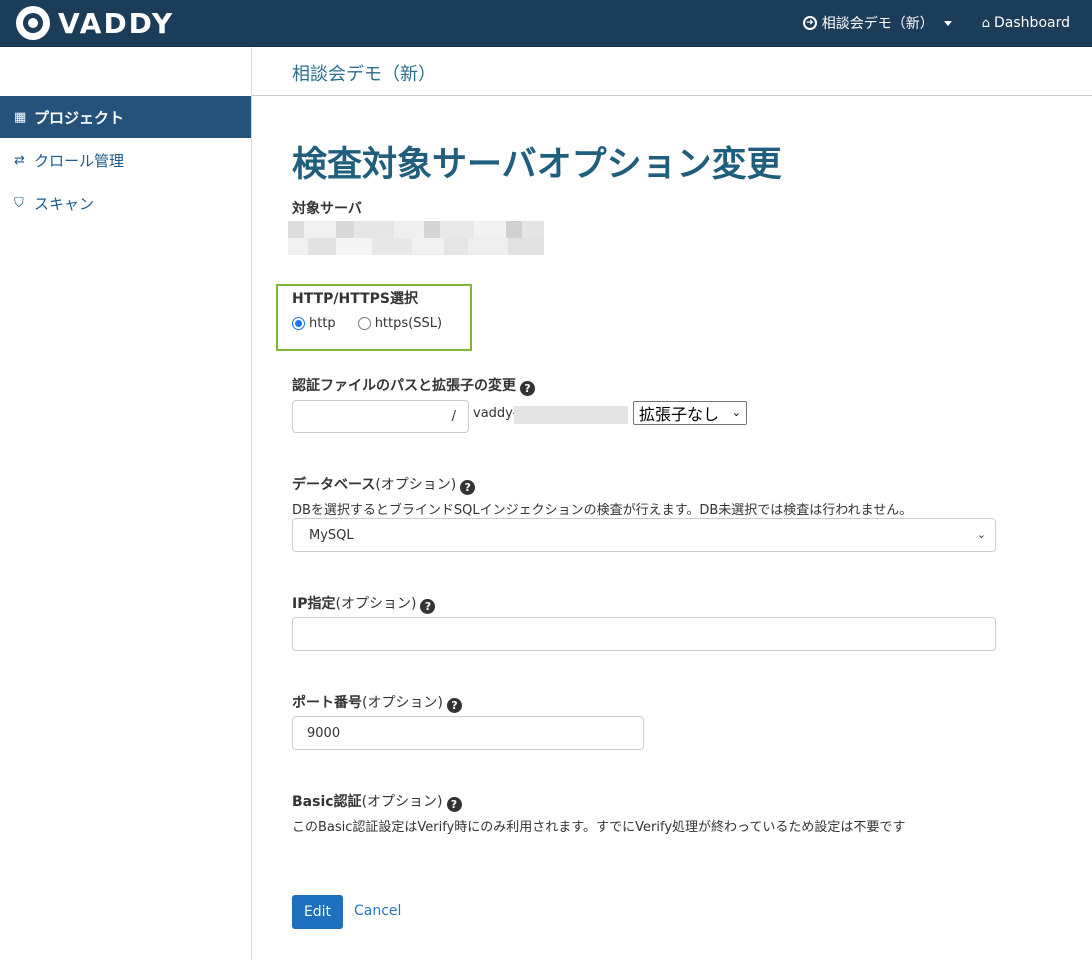  Describe the element at coordinates (404, 386) in the screenshot. I see `auth-file-label-text: 認証ファイルのパスと拡張子の変更` at that location.